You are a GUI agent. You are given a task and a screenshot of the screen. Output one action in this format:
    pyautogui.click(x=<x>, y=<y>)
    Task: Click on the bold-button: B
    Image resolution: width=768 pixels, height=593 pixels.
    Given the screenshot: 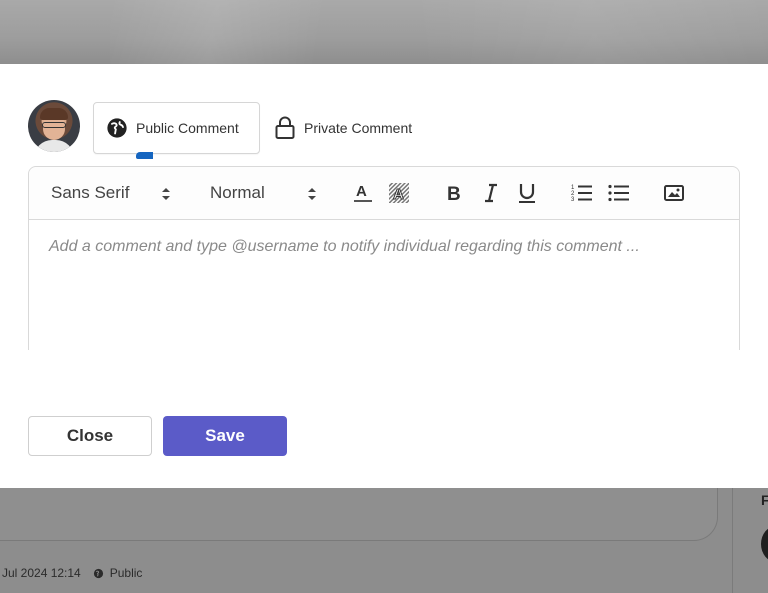 What is the action you would take?
    pyautogui.click(x=454, y=193)
    